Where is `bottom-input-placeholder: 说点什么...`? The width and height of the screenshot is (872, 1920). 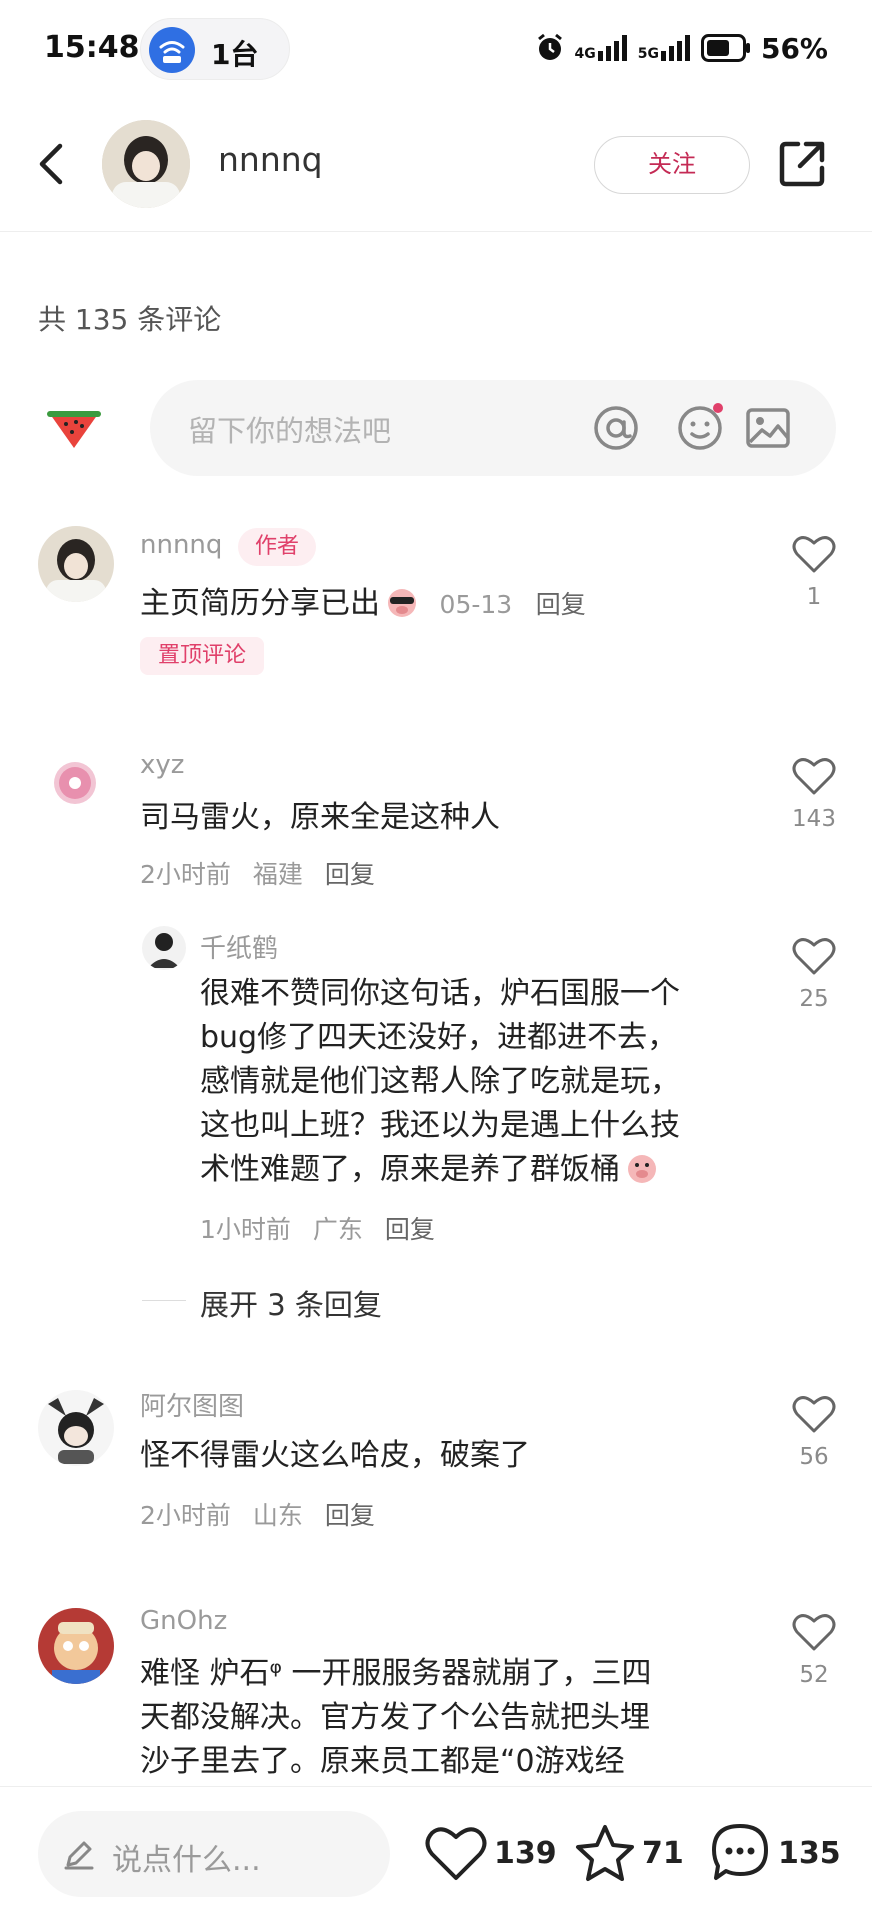 bottom-input-placeholder: 说点什么... is located at coordinates (186, 1860).